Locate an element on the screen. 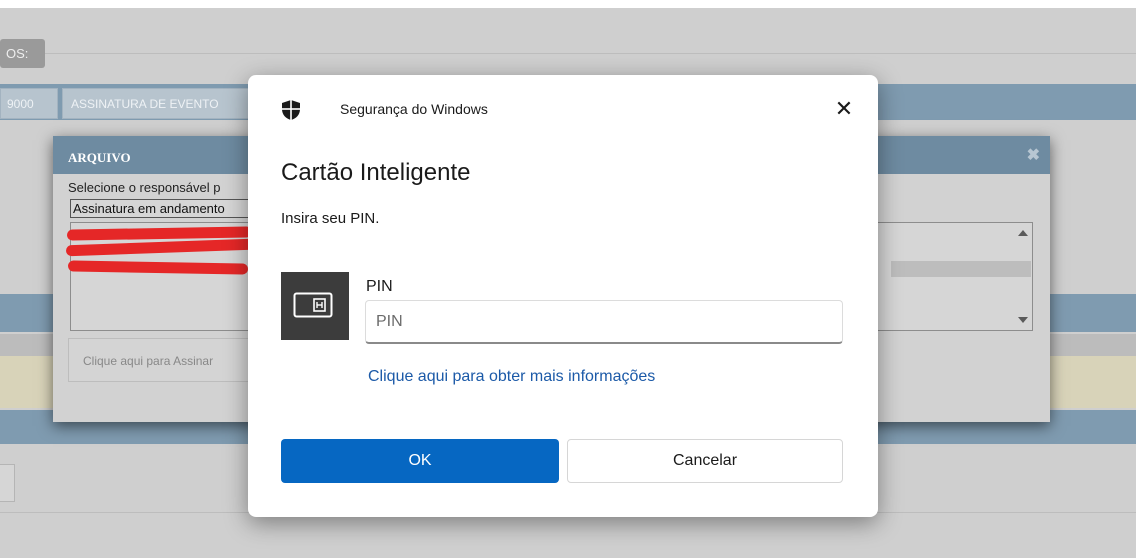 The image size is (1136, 558). divider is located at coordinates (590, 53).